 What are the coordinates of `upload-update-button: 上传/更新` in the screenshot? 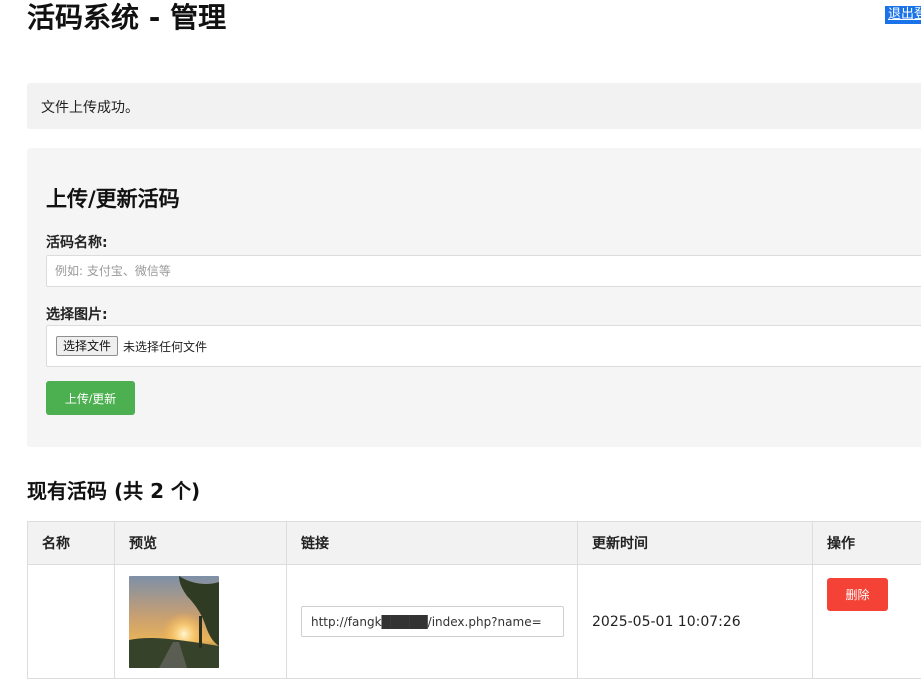 It's located at (90, 398).